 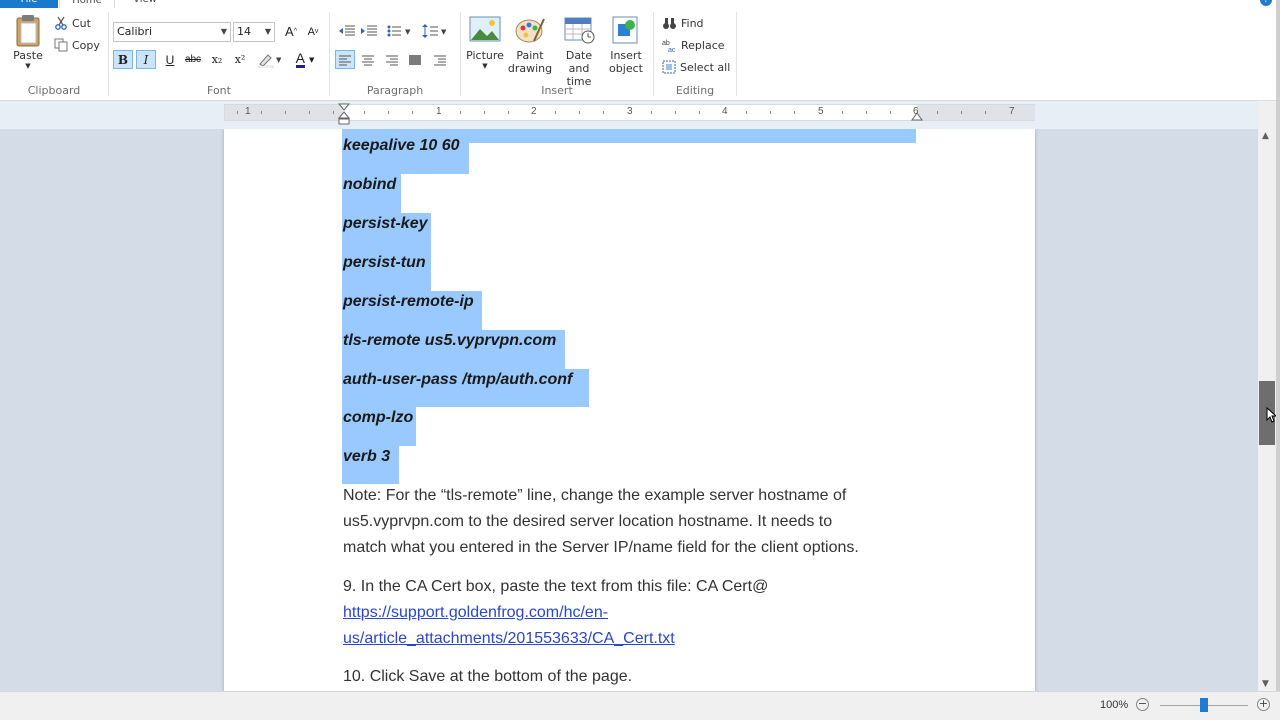 What do you see at coordinates (629, 114) in the screenshot?
I see `ruler: 1 1 2 3 4 5 6 7` at bounding box center [629, 114].